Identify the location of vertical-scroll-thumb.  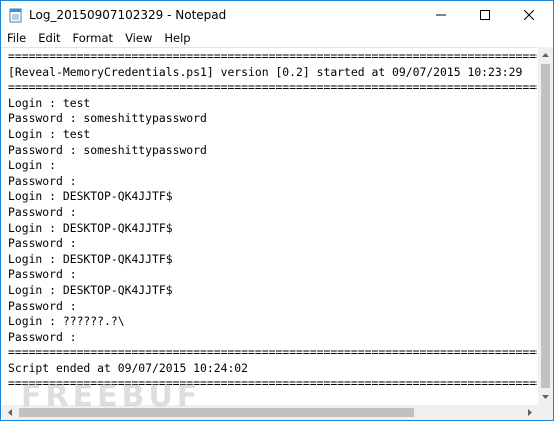
(545, 226).